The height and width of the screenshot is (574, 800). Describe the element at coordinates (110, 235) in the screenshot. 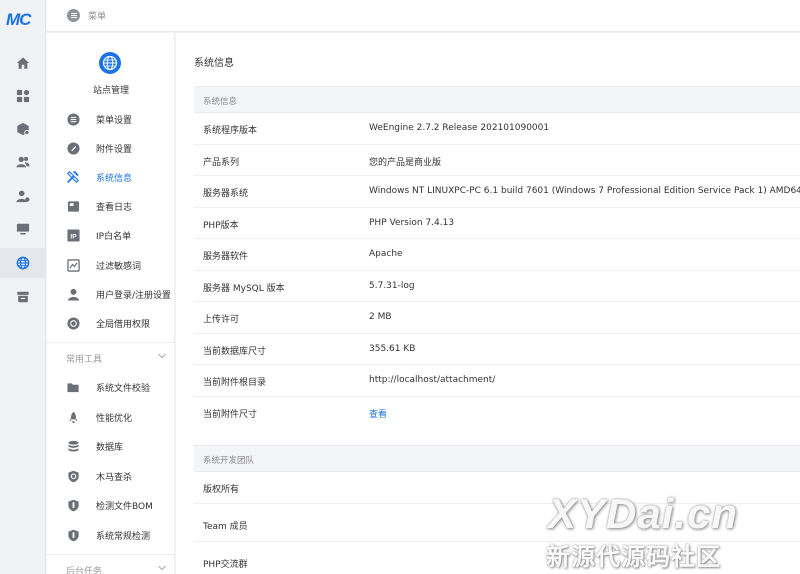

I see `sidebar-item-ip-whitelist: IP IP白名单` at that location.